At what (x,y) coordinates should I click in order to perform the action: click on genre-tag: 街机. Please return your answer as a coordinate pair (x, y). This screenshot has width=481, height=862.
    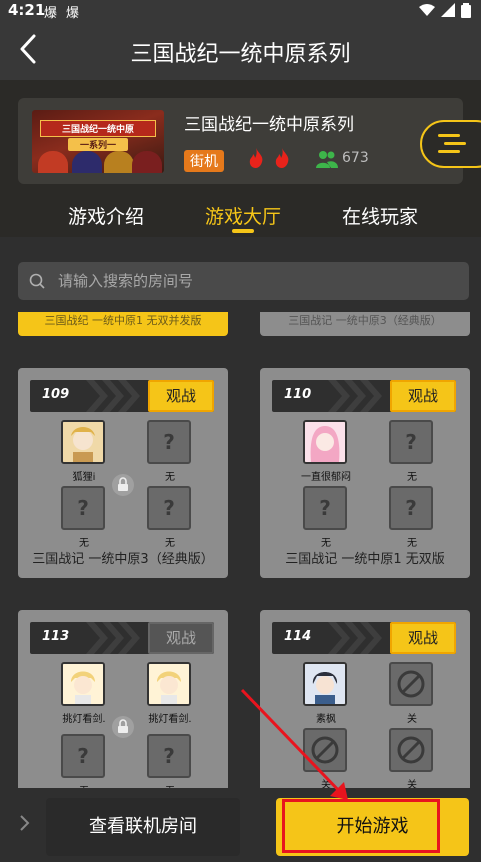
    Looking at the image, I should click on (204, 161).